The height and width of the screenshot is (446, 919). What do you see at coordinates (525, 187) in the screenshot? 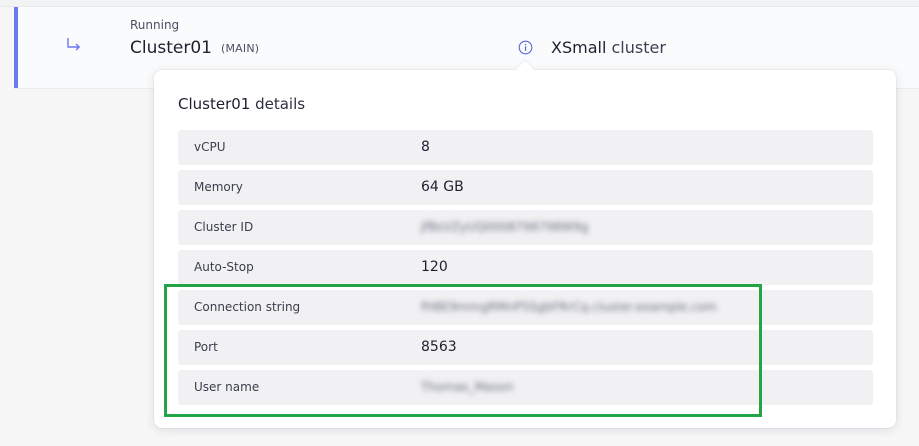
I see `detail-row-memory: Memory 64 GB` at bounding box center [525, 187].